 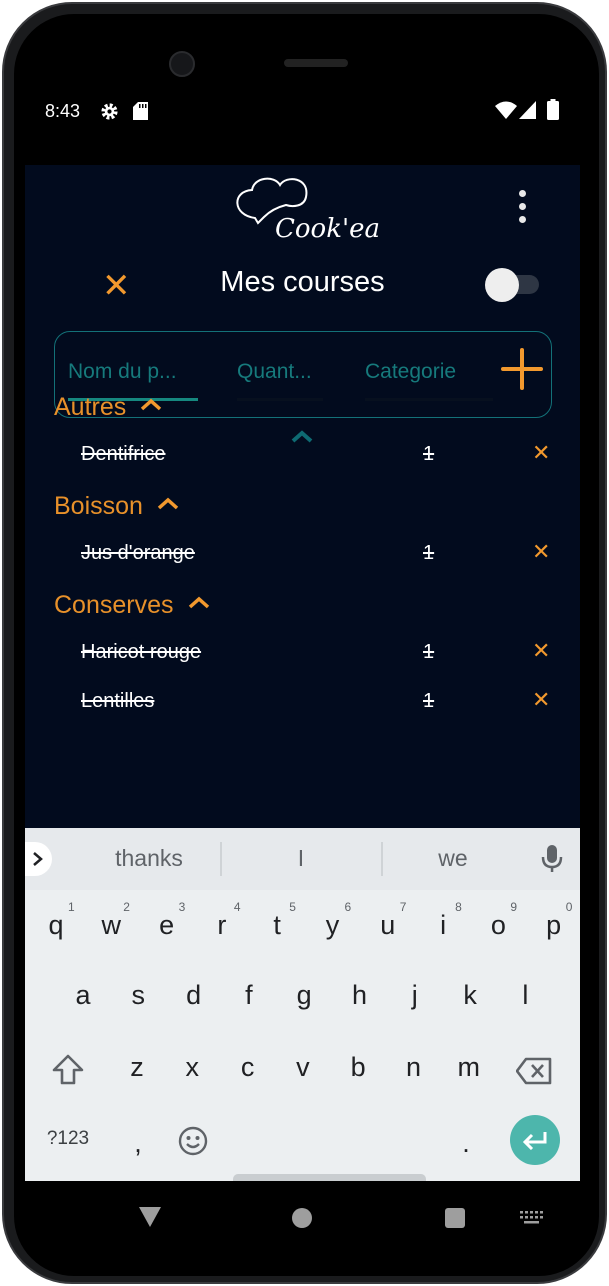 I want to click on chevron-right-icon, so click(x=38, y=859).